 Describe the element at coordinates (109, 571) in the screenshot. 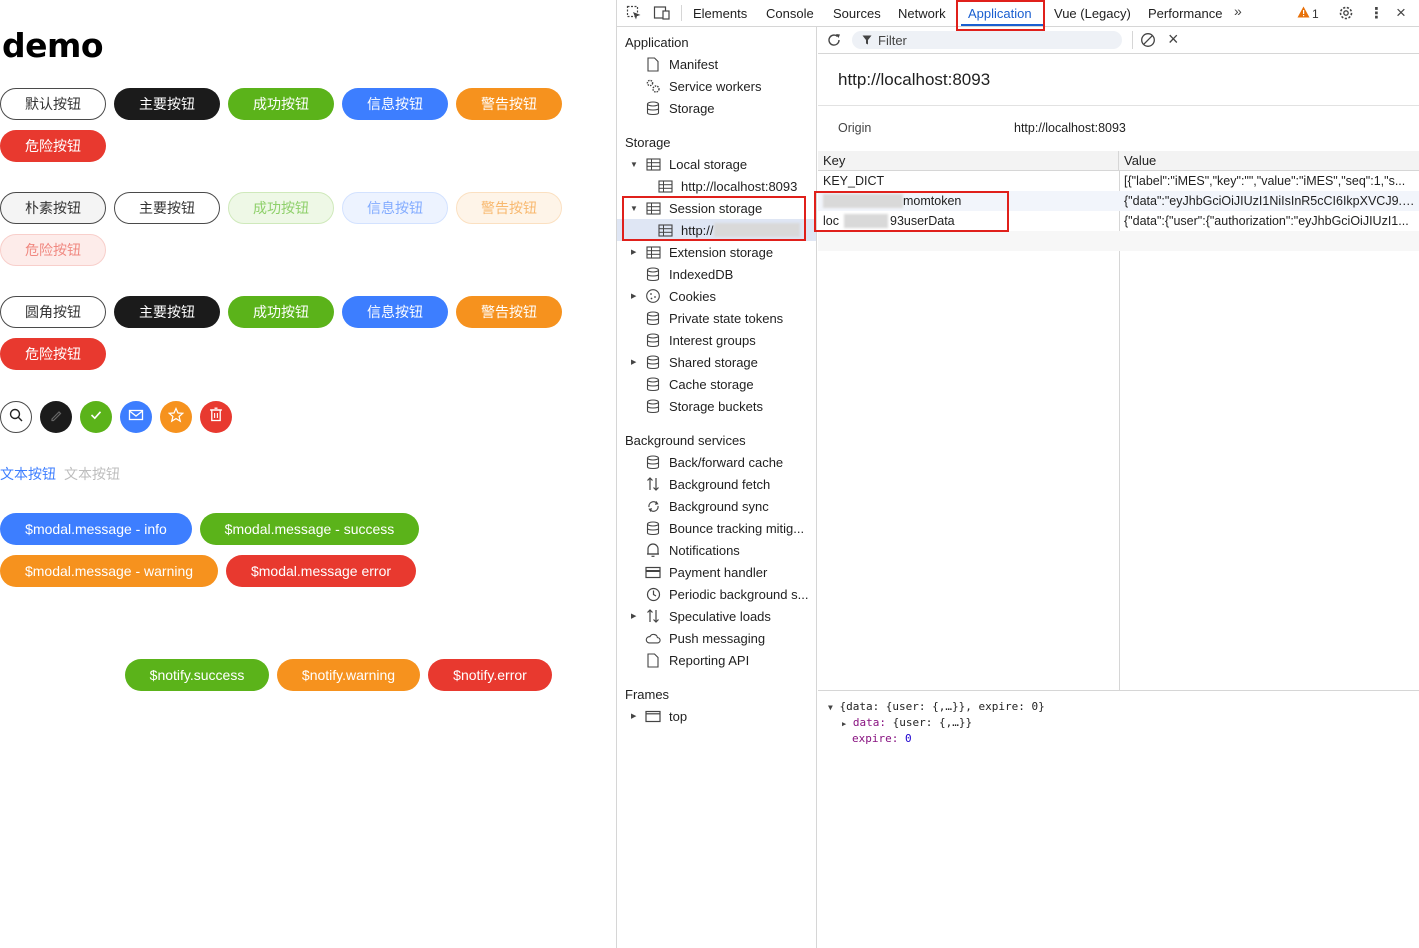

I see `modal-message-warning-button: $modal.message - warning` at that location.